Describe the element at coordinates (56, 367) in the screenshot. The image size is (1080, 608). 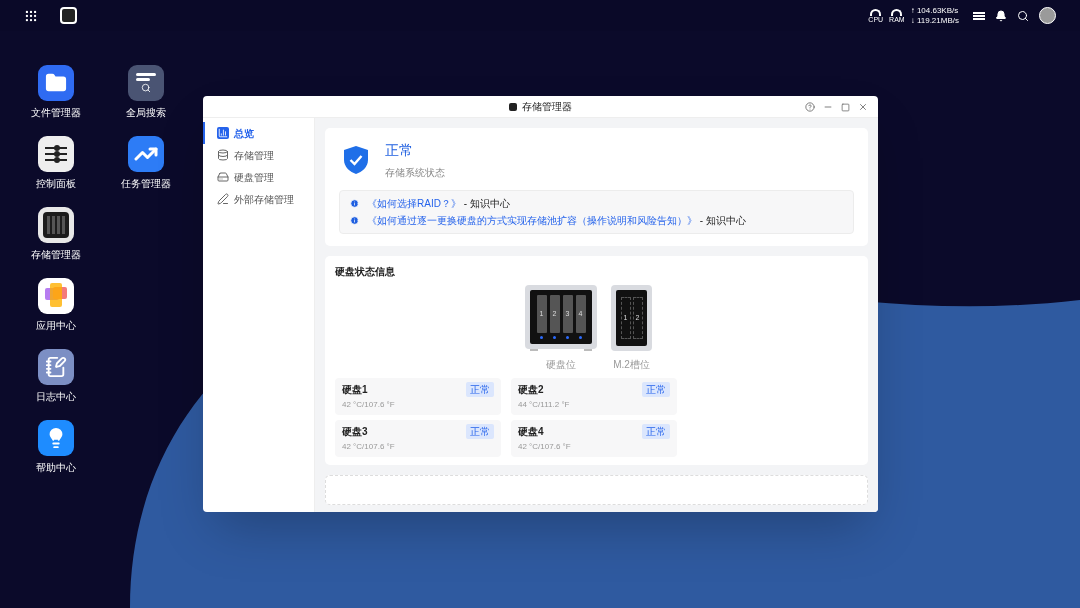
I see `notebook-icon` at that location.